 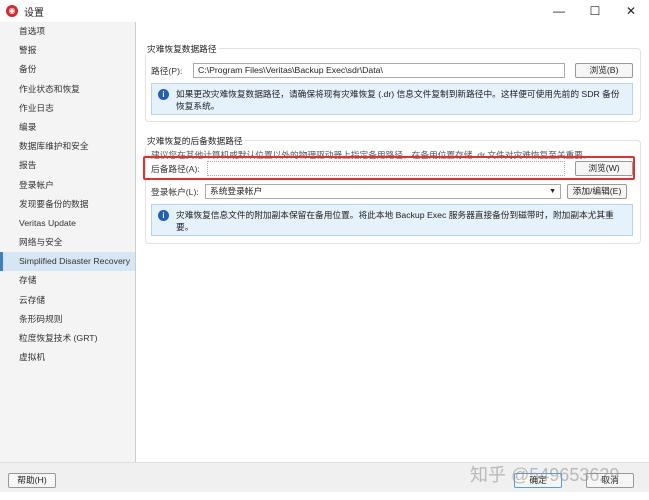 I want to click on sidebar-item: 云存储, so click(x=67, y=300).